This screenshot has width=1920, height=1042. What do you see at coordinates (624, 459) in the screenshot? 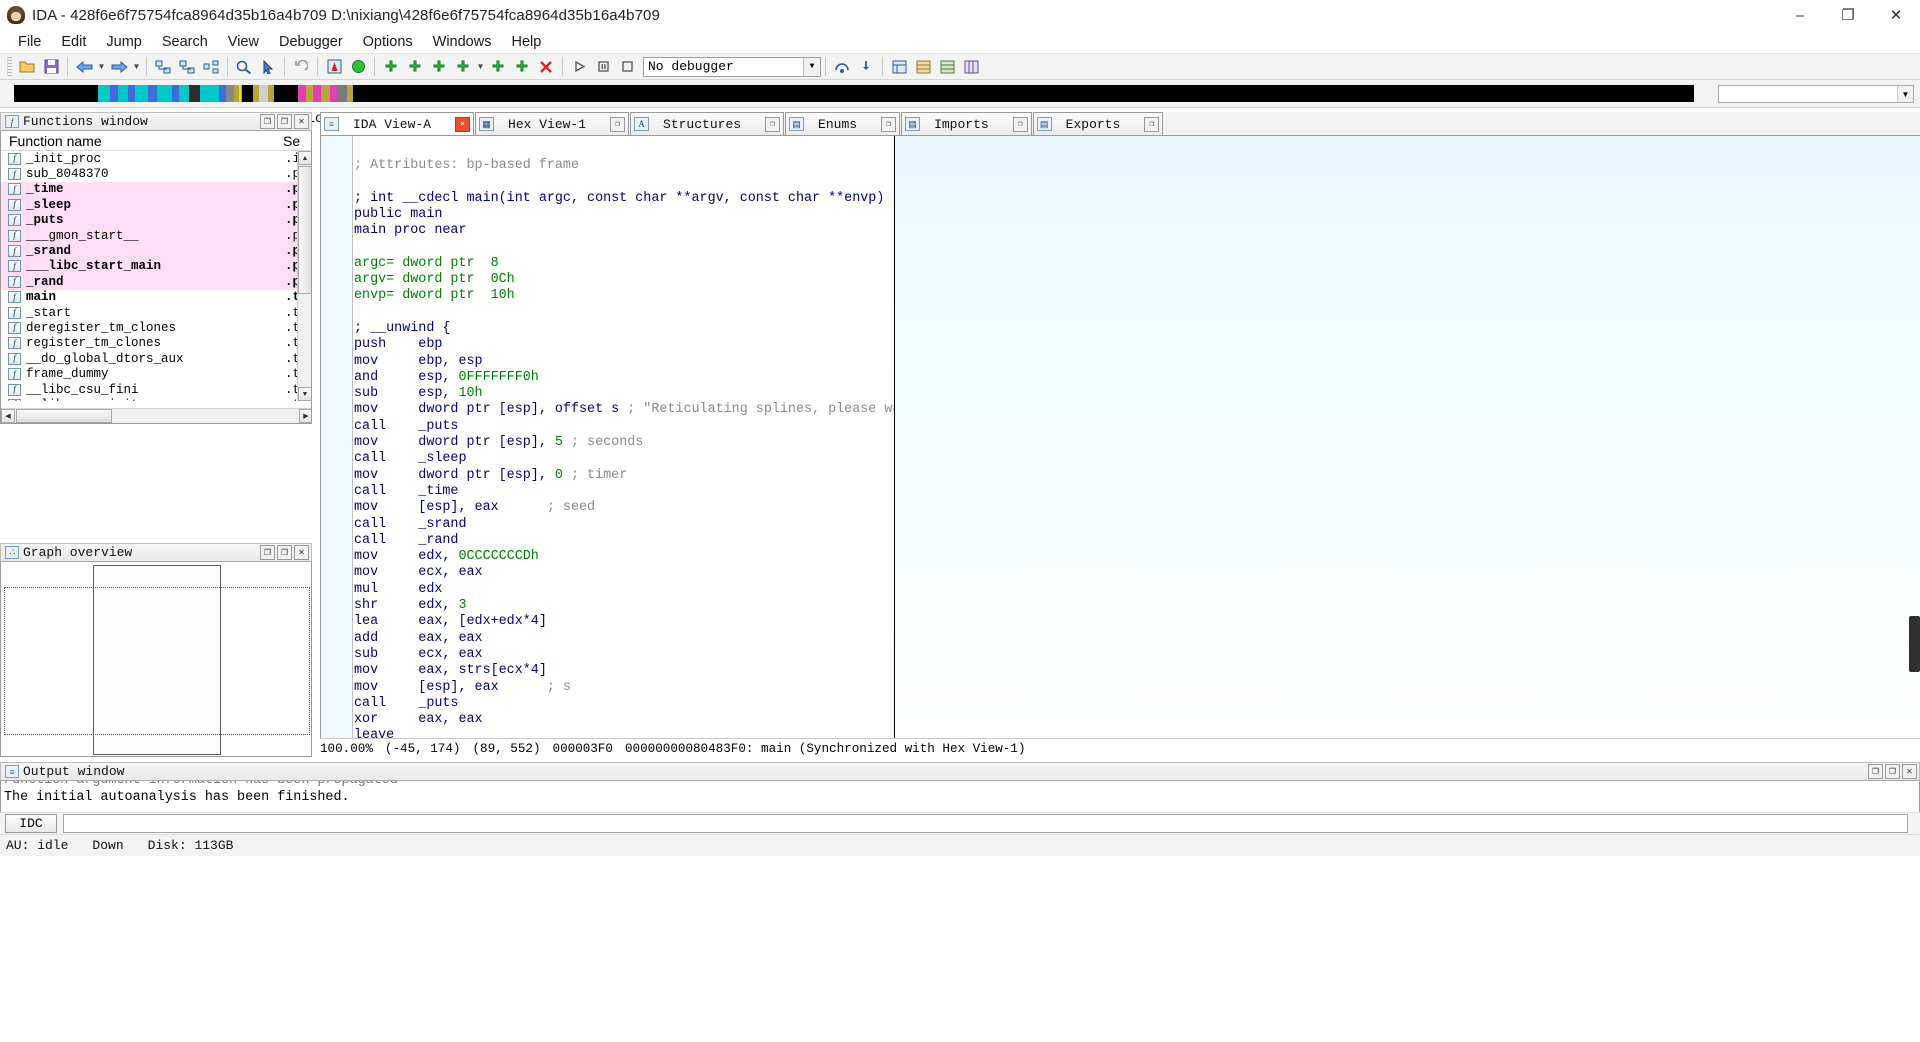
I see `disassembly-line: call _sleep` at bounding box center [624, 459].